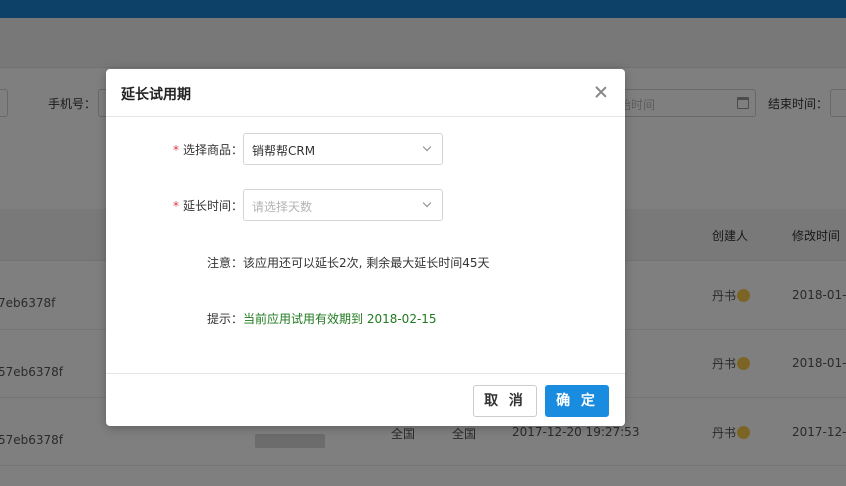  Describe the element at coordinates (365, 93) in the screenshot. I see `dialog-header: 延长试用期` at that location.